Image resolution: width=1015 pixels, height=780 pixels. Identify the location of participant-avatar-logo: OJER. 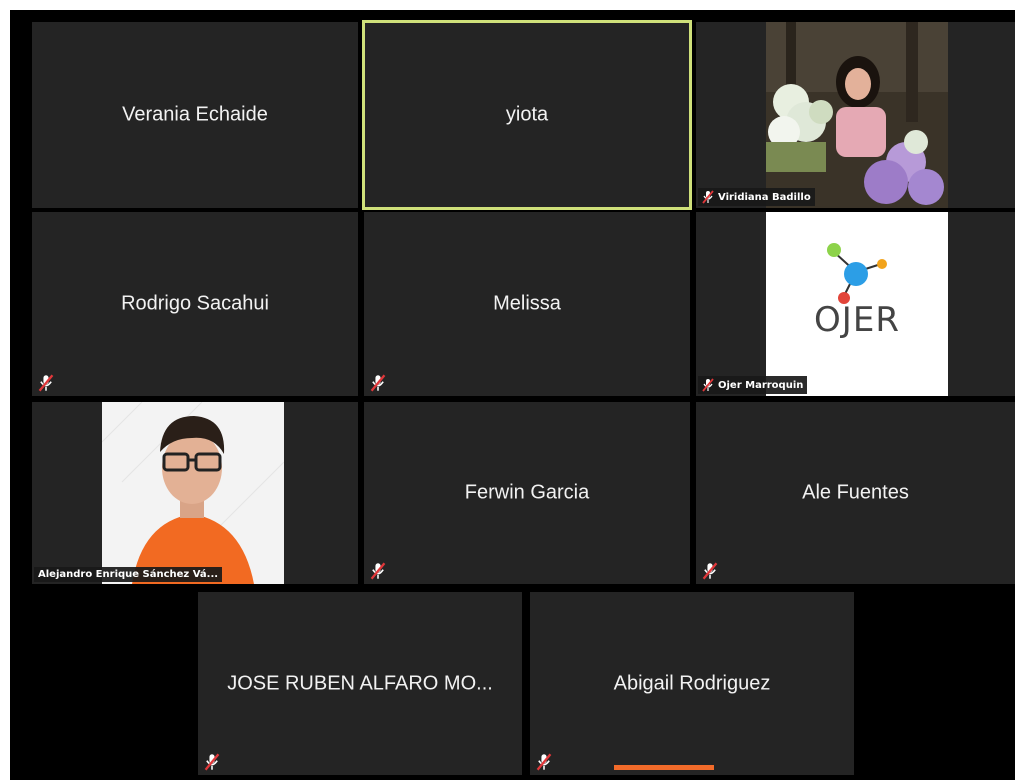
(857, 304).